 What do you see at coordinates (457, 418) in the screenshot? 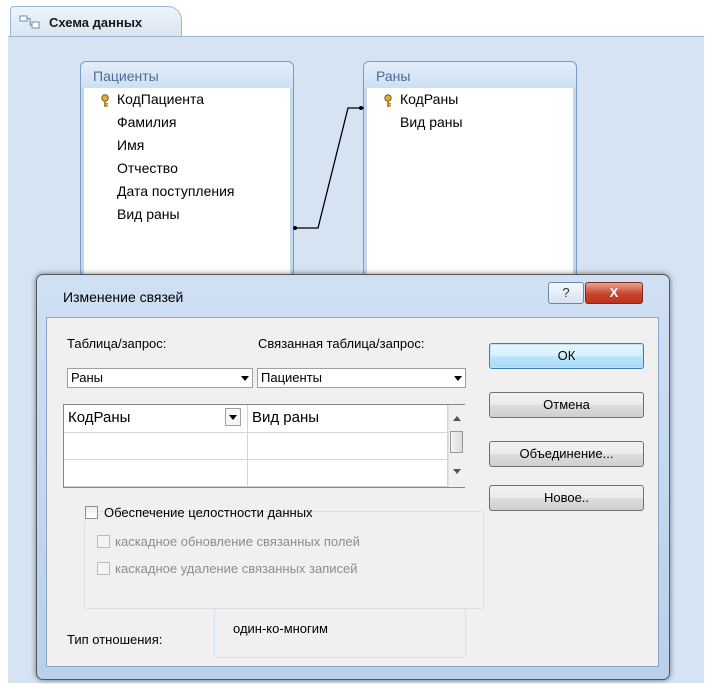
I see `scroll-up-icon` at bounding box center [457, 418].